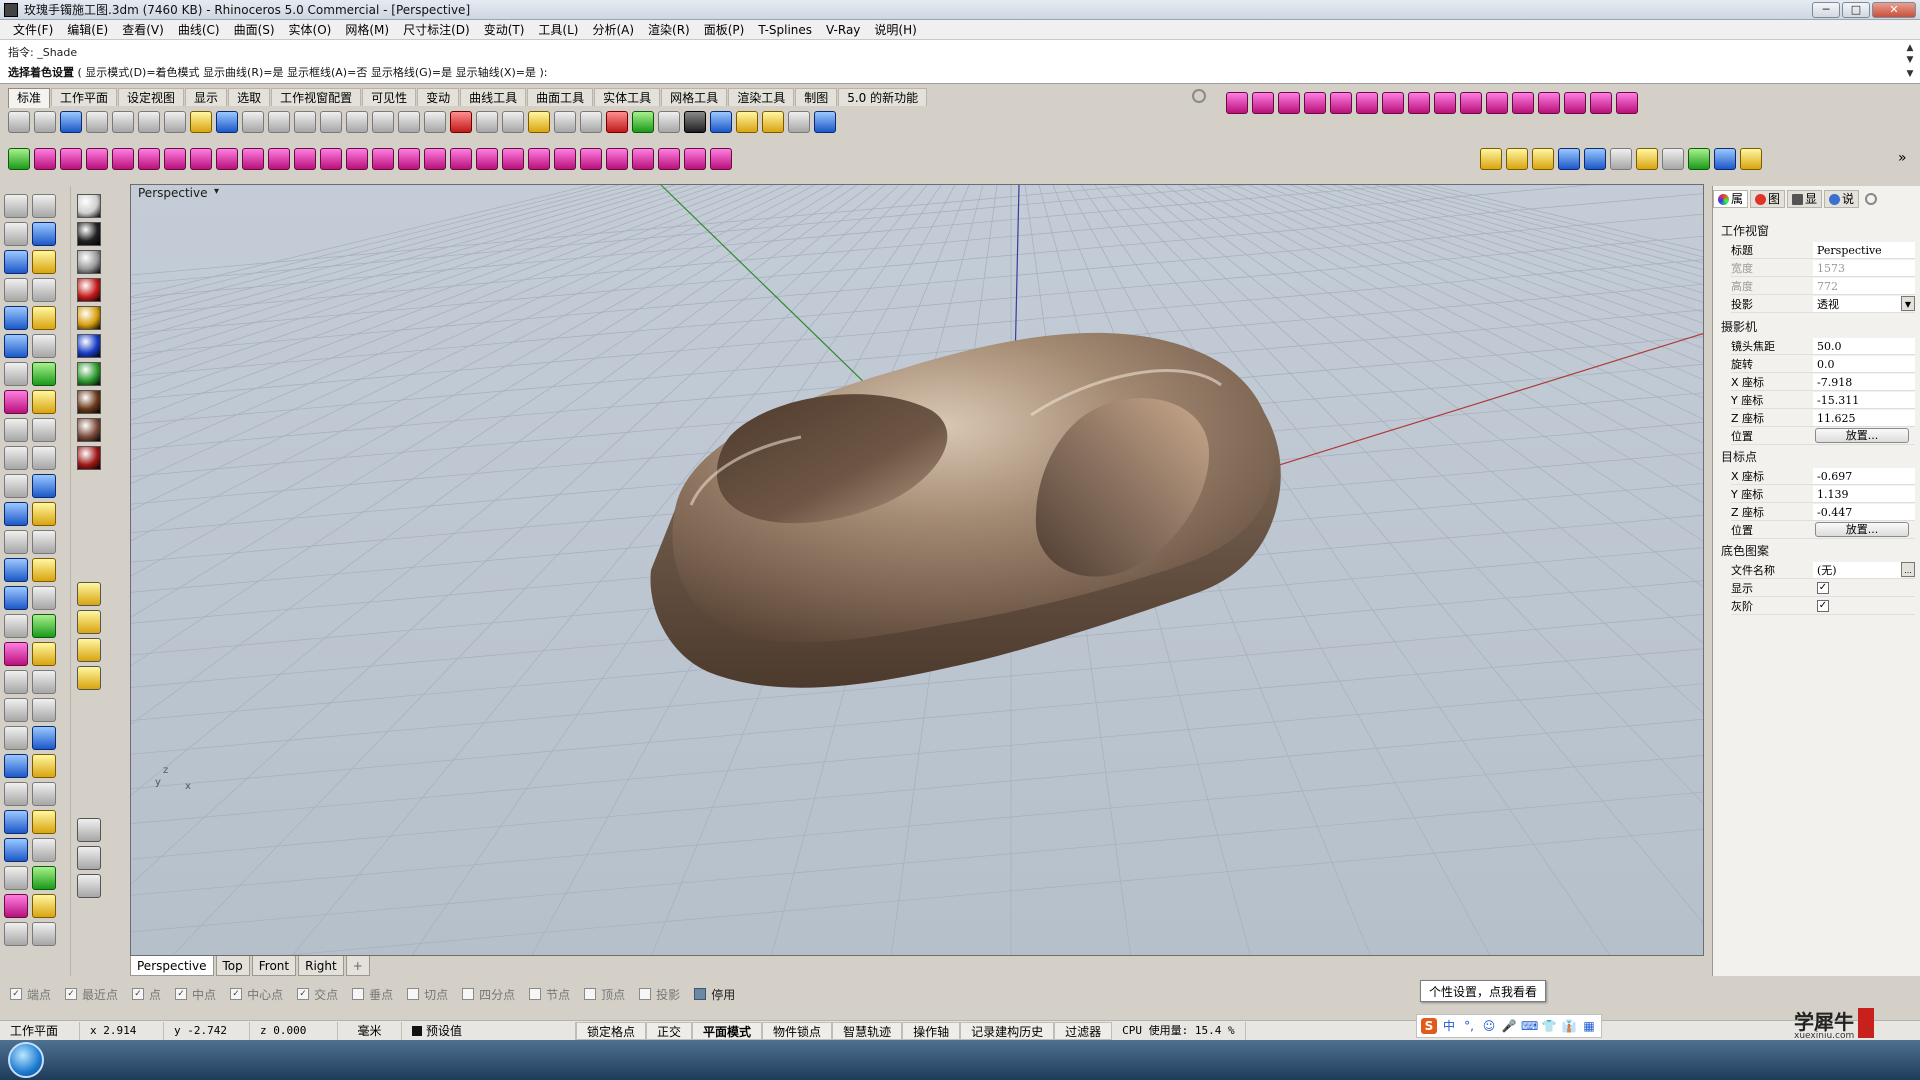 This screenshot has width=1920, height=1080. What do you see at coordinates (931, 1030) in the screenshot?
I see `status-gumball: 操作轴` at bounding box center [931, 1030].